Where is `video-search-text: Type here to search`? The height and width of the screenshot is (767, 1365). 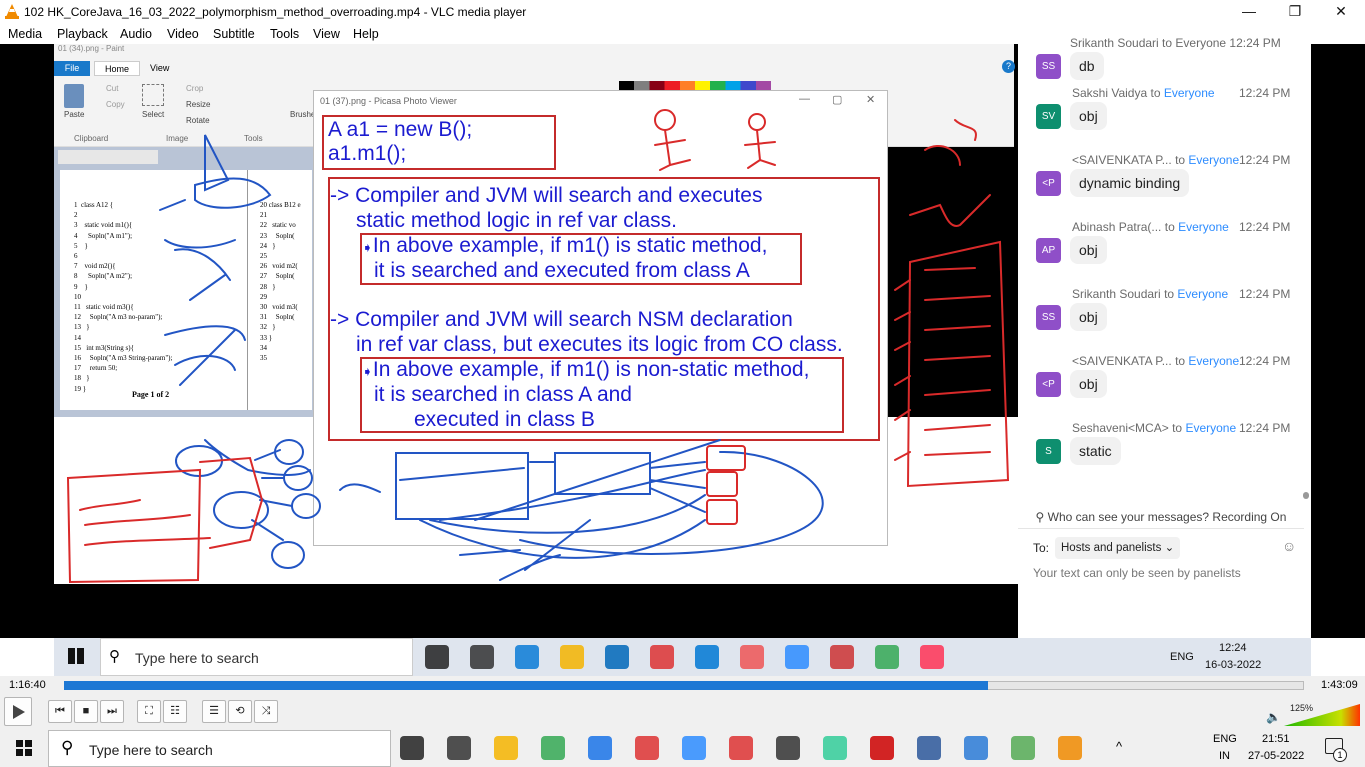
video-search-text: Type here to search is located at coordinates (197, 658).